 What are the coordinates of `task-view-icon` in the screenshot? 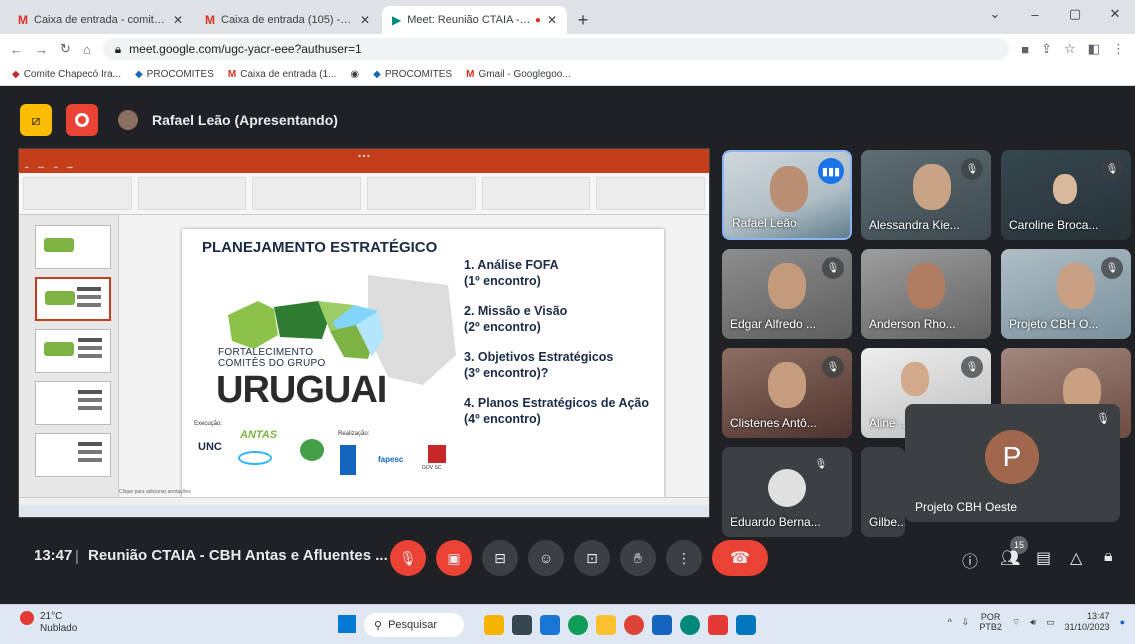 It's located at (522, 625).